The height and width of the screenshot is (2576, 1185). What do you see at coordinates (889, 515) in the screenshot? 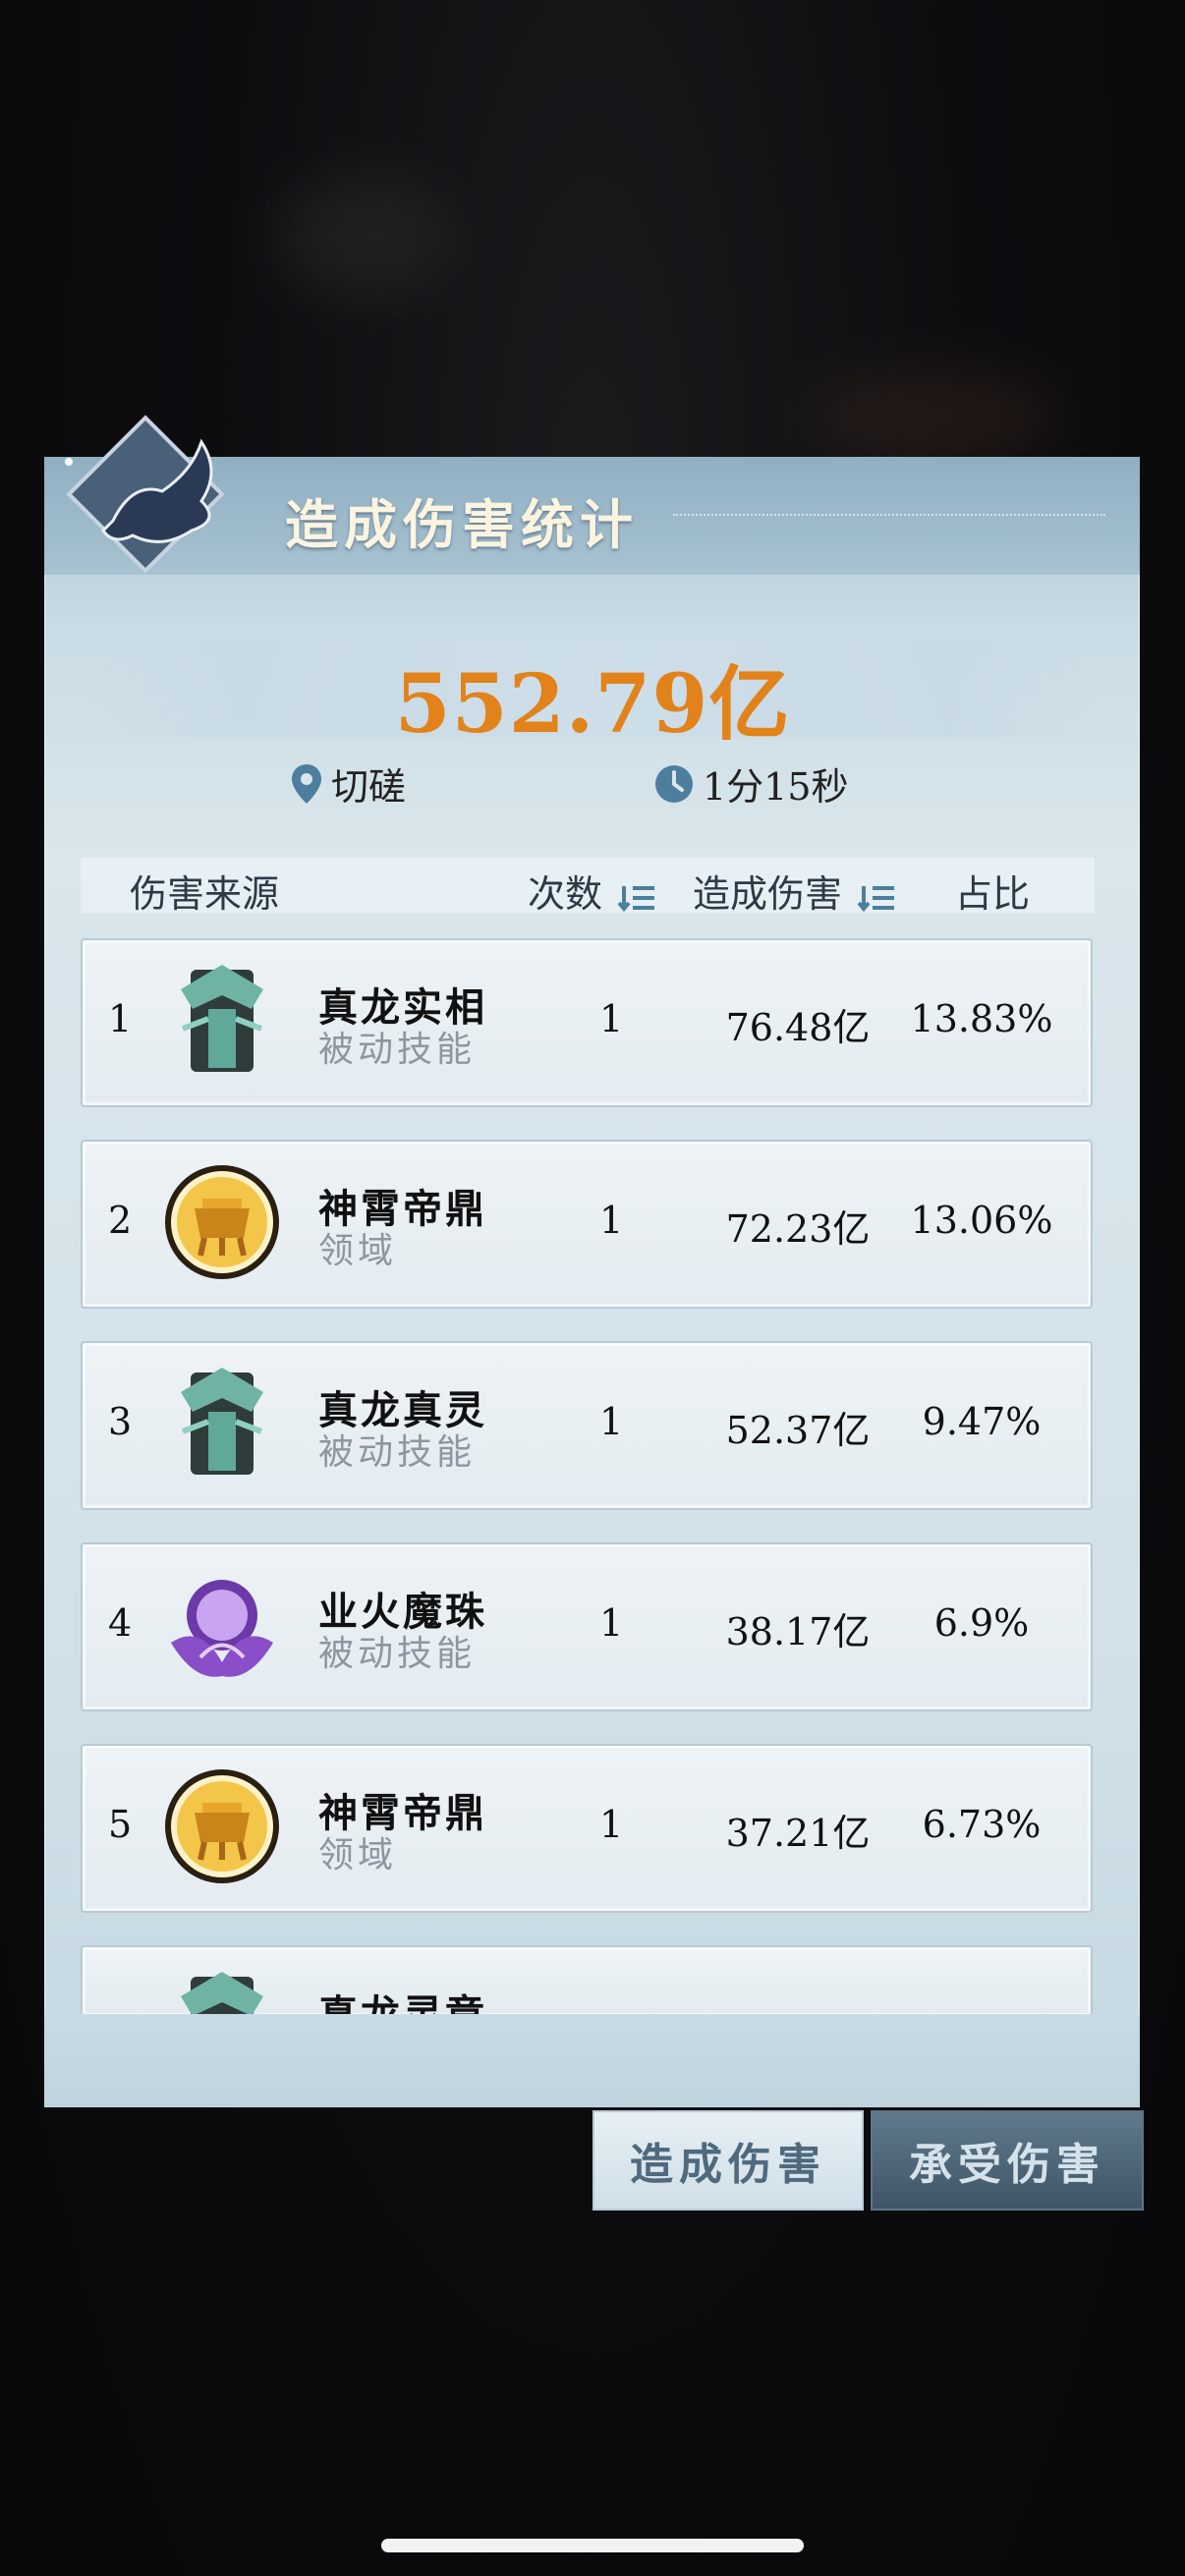
I see `header-divider` at bounding box center [889, 515].